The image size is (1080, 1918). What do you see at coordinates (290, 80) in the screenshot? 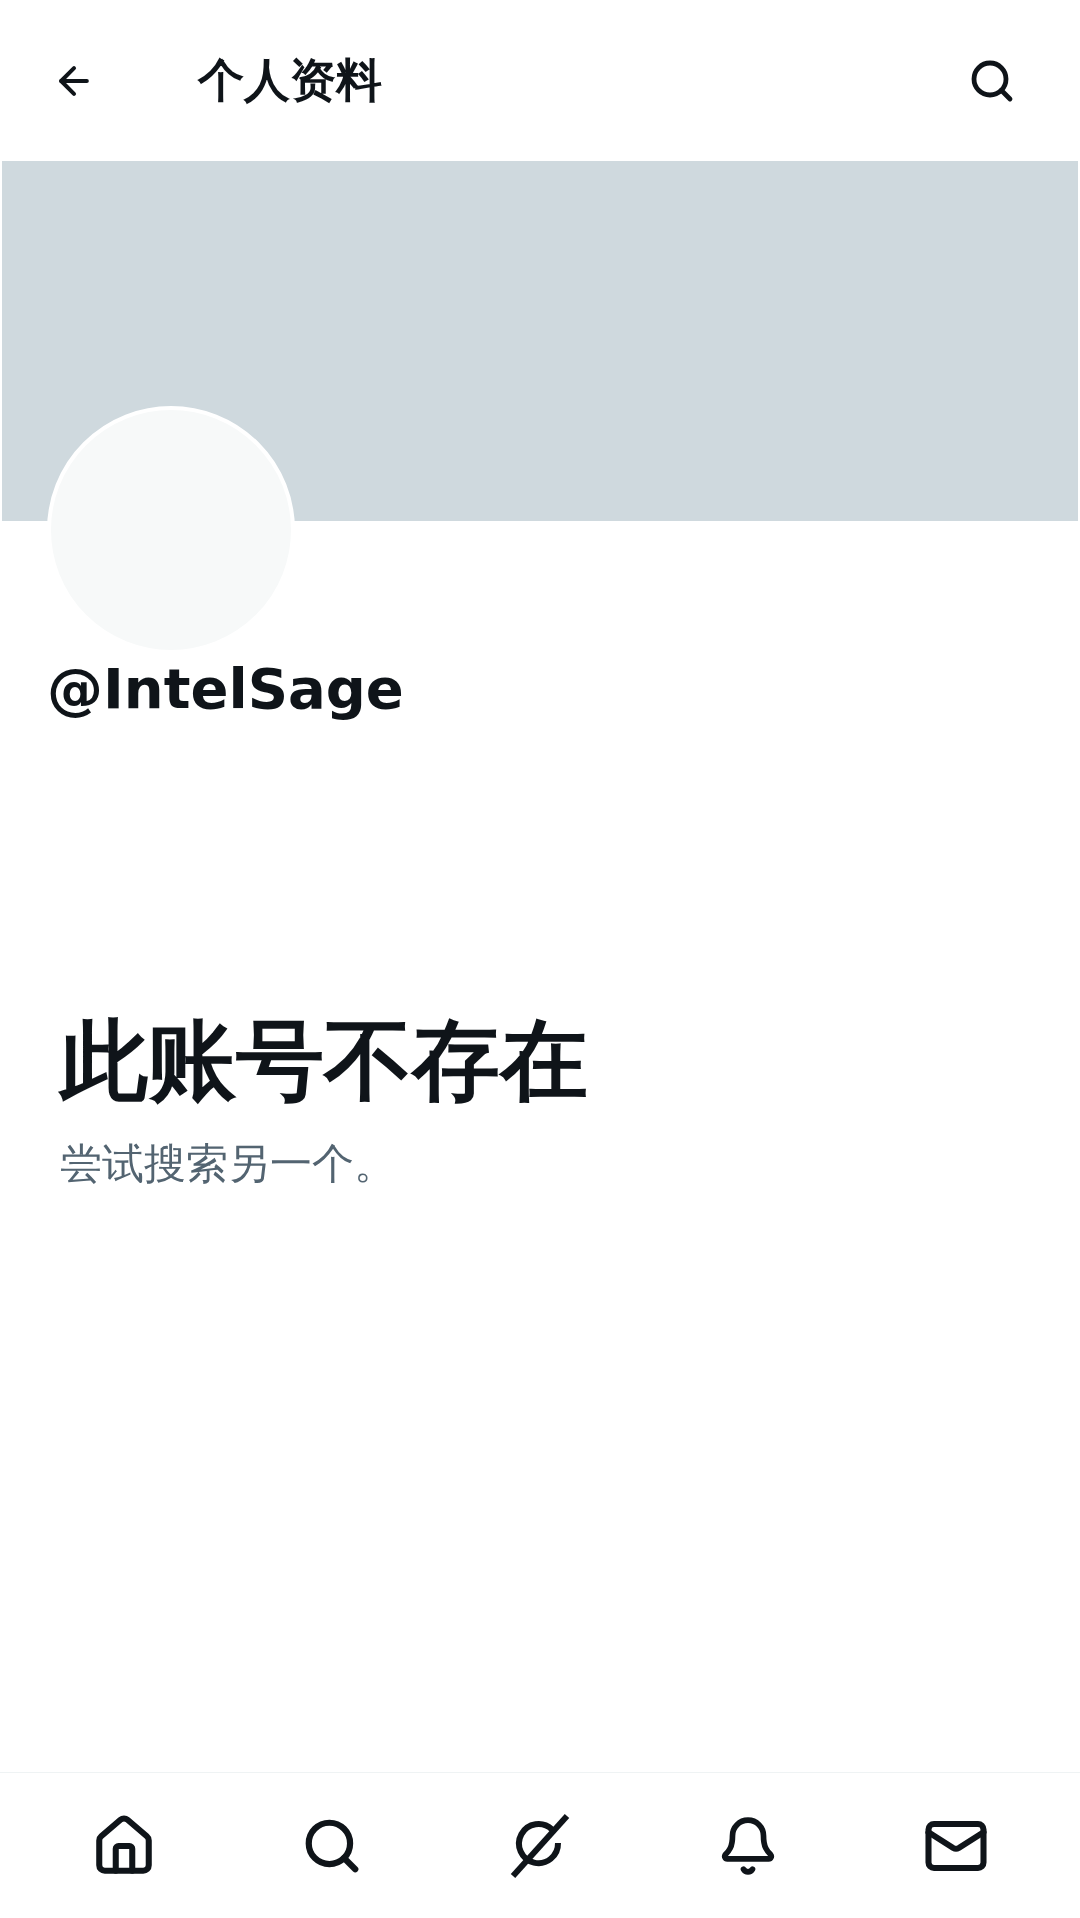
I see `page-title: 个人资料` at bounding box center [290, 80].